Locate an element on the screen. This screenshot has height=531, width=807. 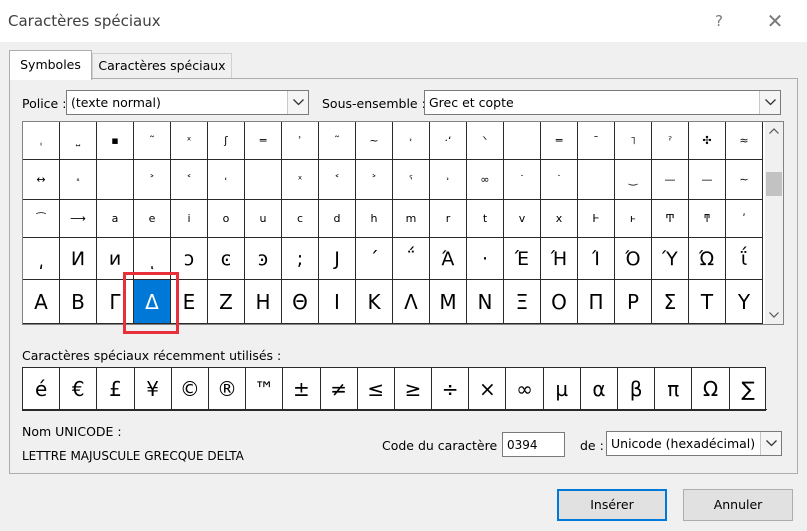
symbol-cell: ͳ is located at coordinates (707, 219).